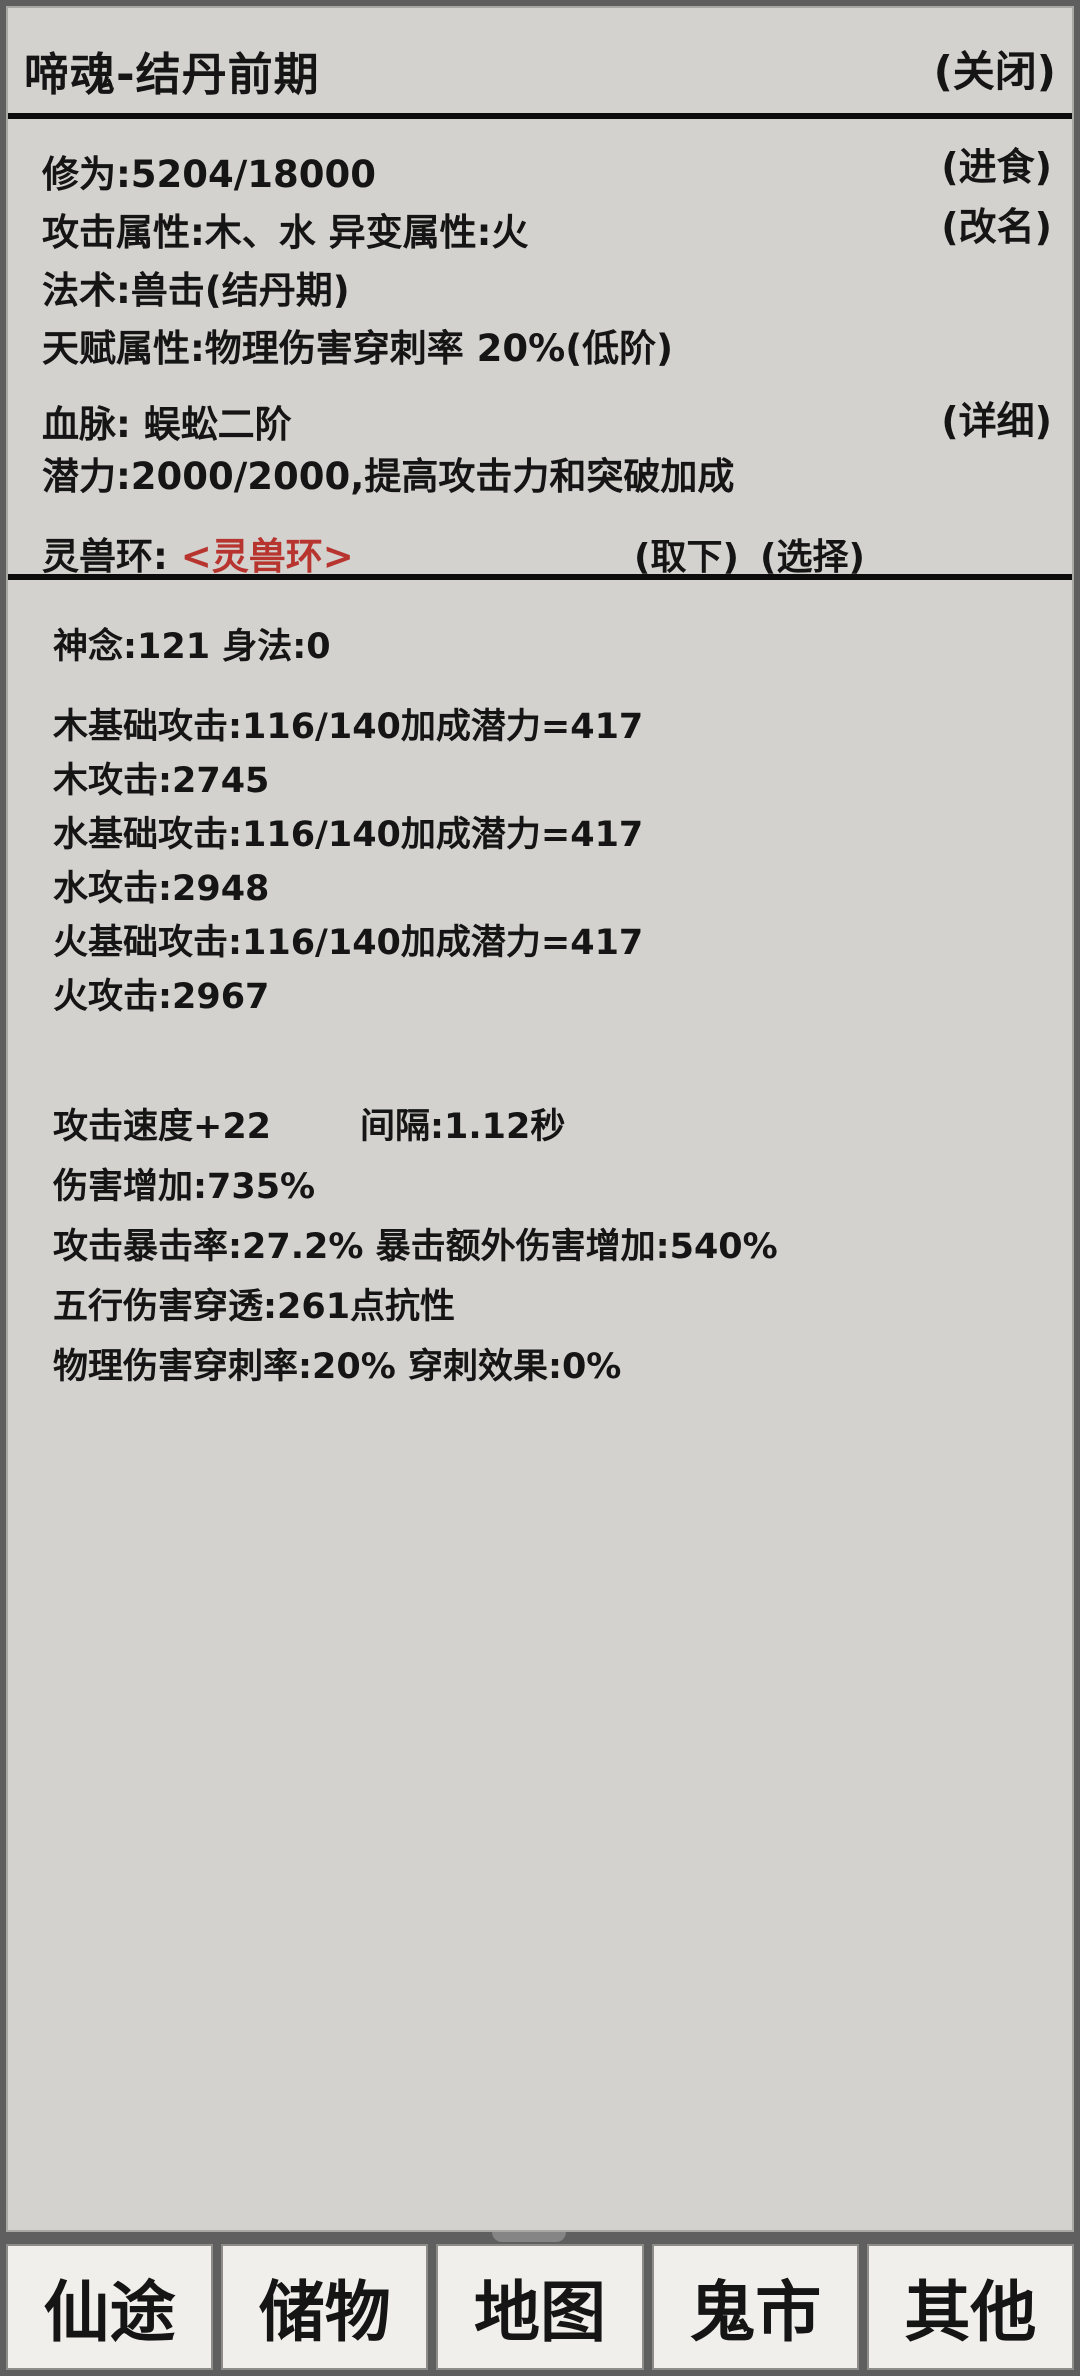  What do you see at coordinates (196, 290) in the screenshot?
I see `spell-text: 法术:兽击(结丹期)` at bounding box center [196, 290].